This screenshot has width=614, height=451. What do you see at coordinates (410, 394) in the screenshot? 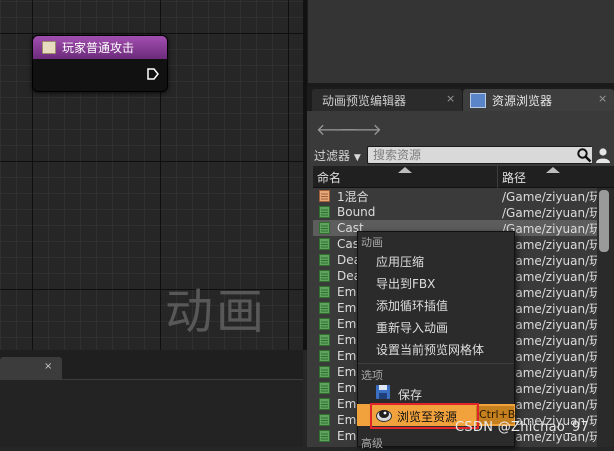
I see `menu-item-save: 保存` at bounding box center [410, 394].